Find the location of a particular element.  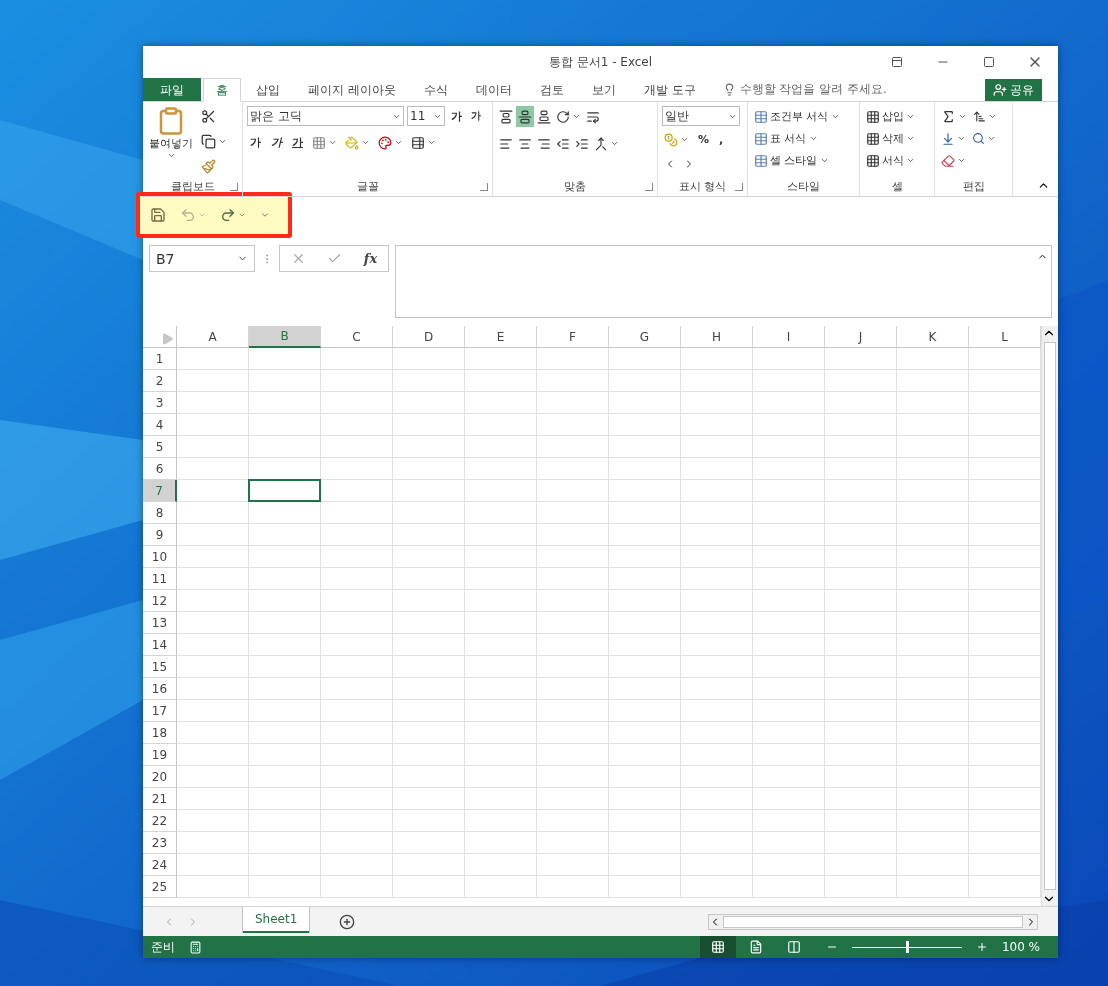

font-name-field: 맑은 고딕 is located at coordinates (325, 116).